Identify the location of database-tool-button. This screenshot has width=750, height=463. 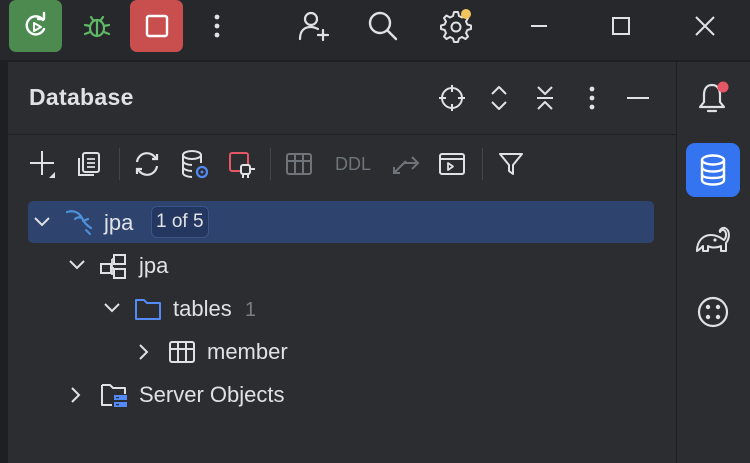
(713, 170).